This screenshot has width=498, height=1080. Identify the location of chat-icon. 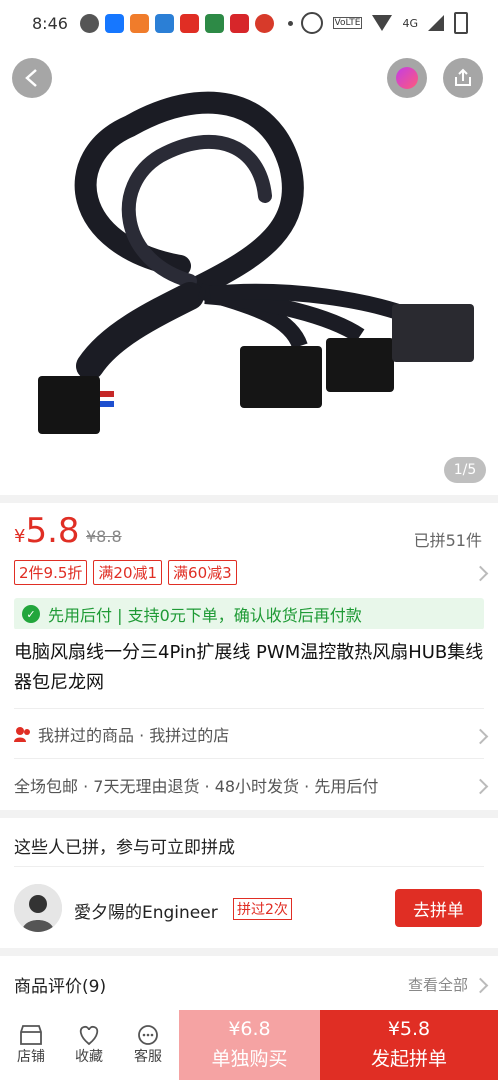
(148, 1035).